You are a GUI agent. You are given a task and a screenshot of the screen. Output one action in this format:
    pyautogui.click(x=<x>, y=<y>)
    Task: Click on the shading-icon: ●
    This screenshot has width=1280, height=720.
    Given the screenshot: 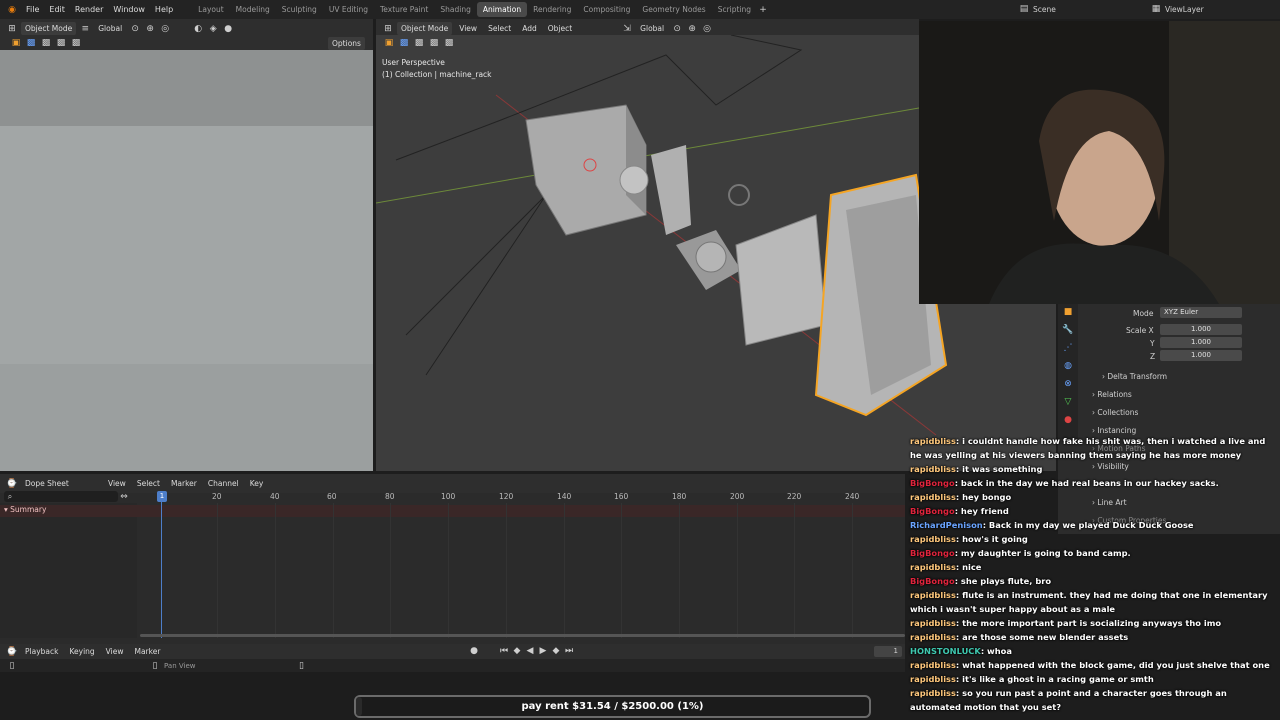 What is the action you would take?
    pyautogui.click(x=228, y=29)
    